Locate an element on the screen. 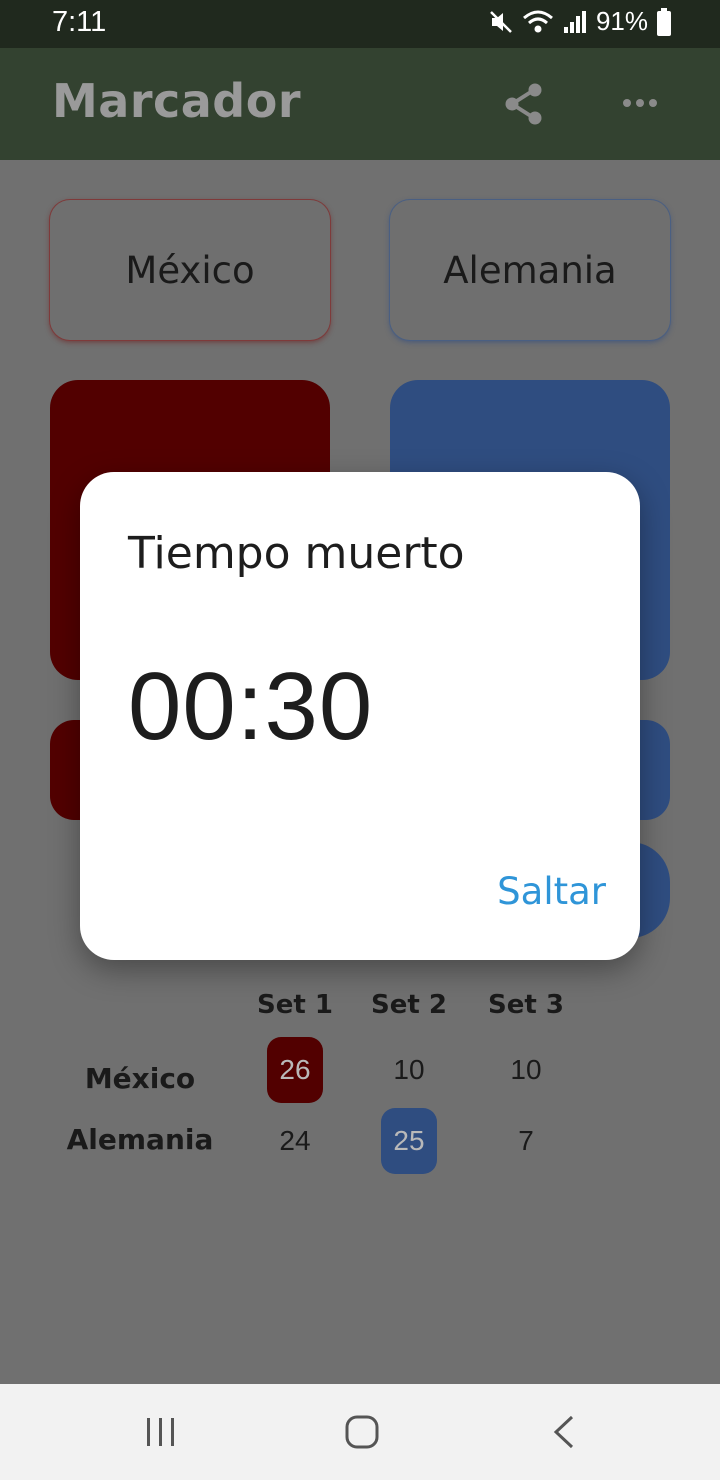 This screenshot has width=720, height=1480. signal-icon is located at coordinates (575, 22).